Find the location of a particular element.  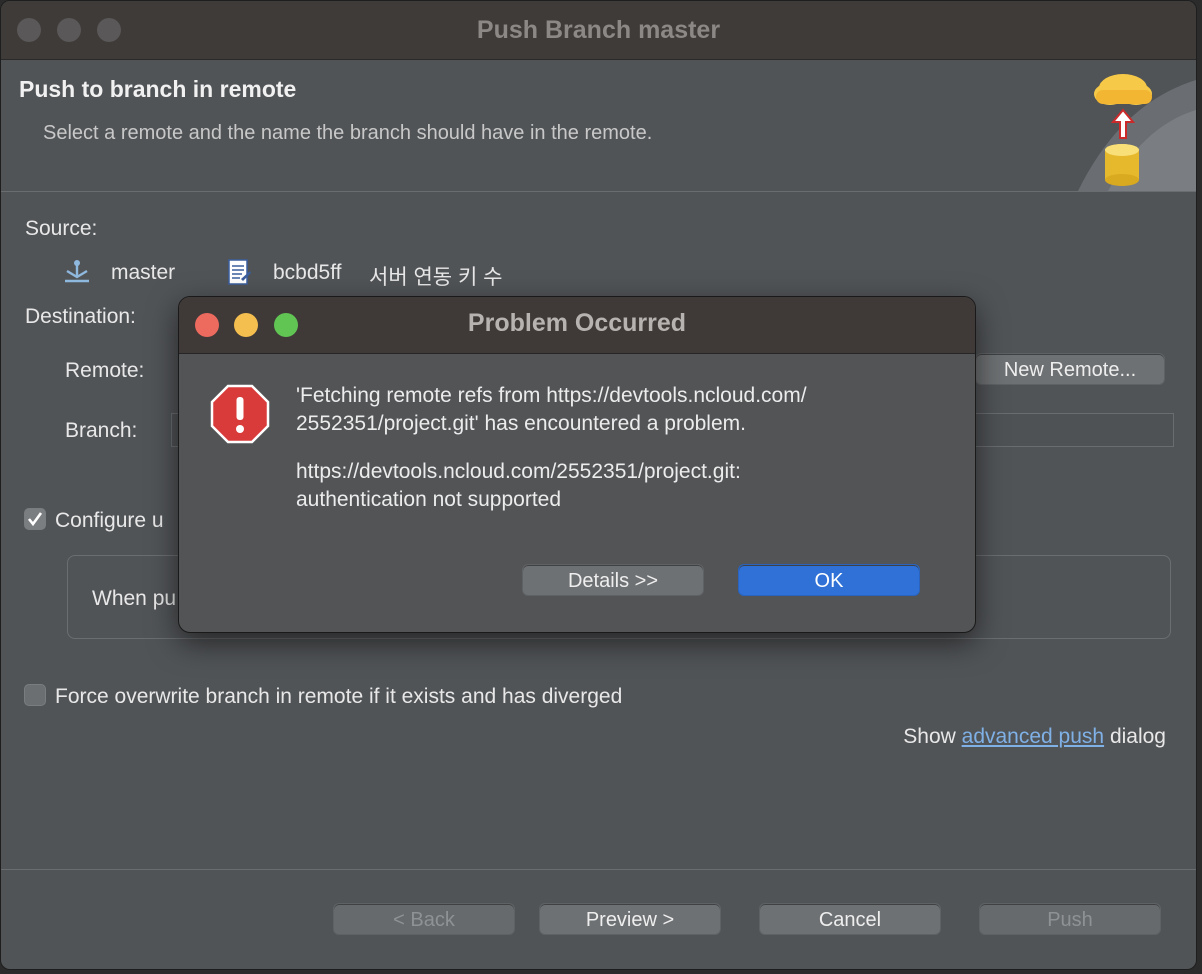

configure-upstream-label: Configure u is located at coordinates (109, 520).